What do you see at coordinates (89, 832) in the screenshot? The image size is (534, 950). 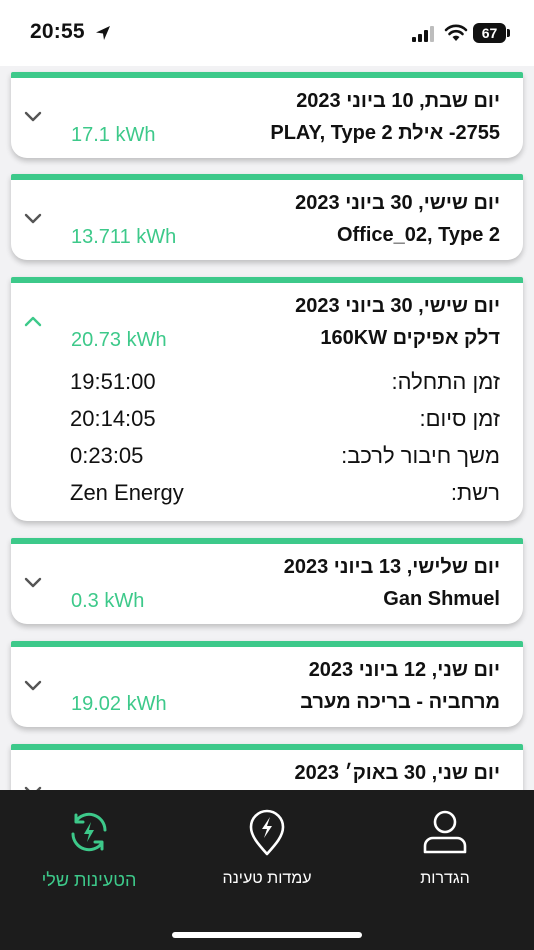 I see `charging-history-icon` at bounding box center [89, 832].